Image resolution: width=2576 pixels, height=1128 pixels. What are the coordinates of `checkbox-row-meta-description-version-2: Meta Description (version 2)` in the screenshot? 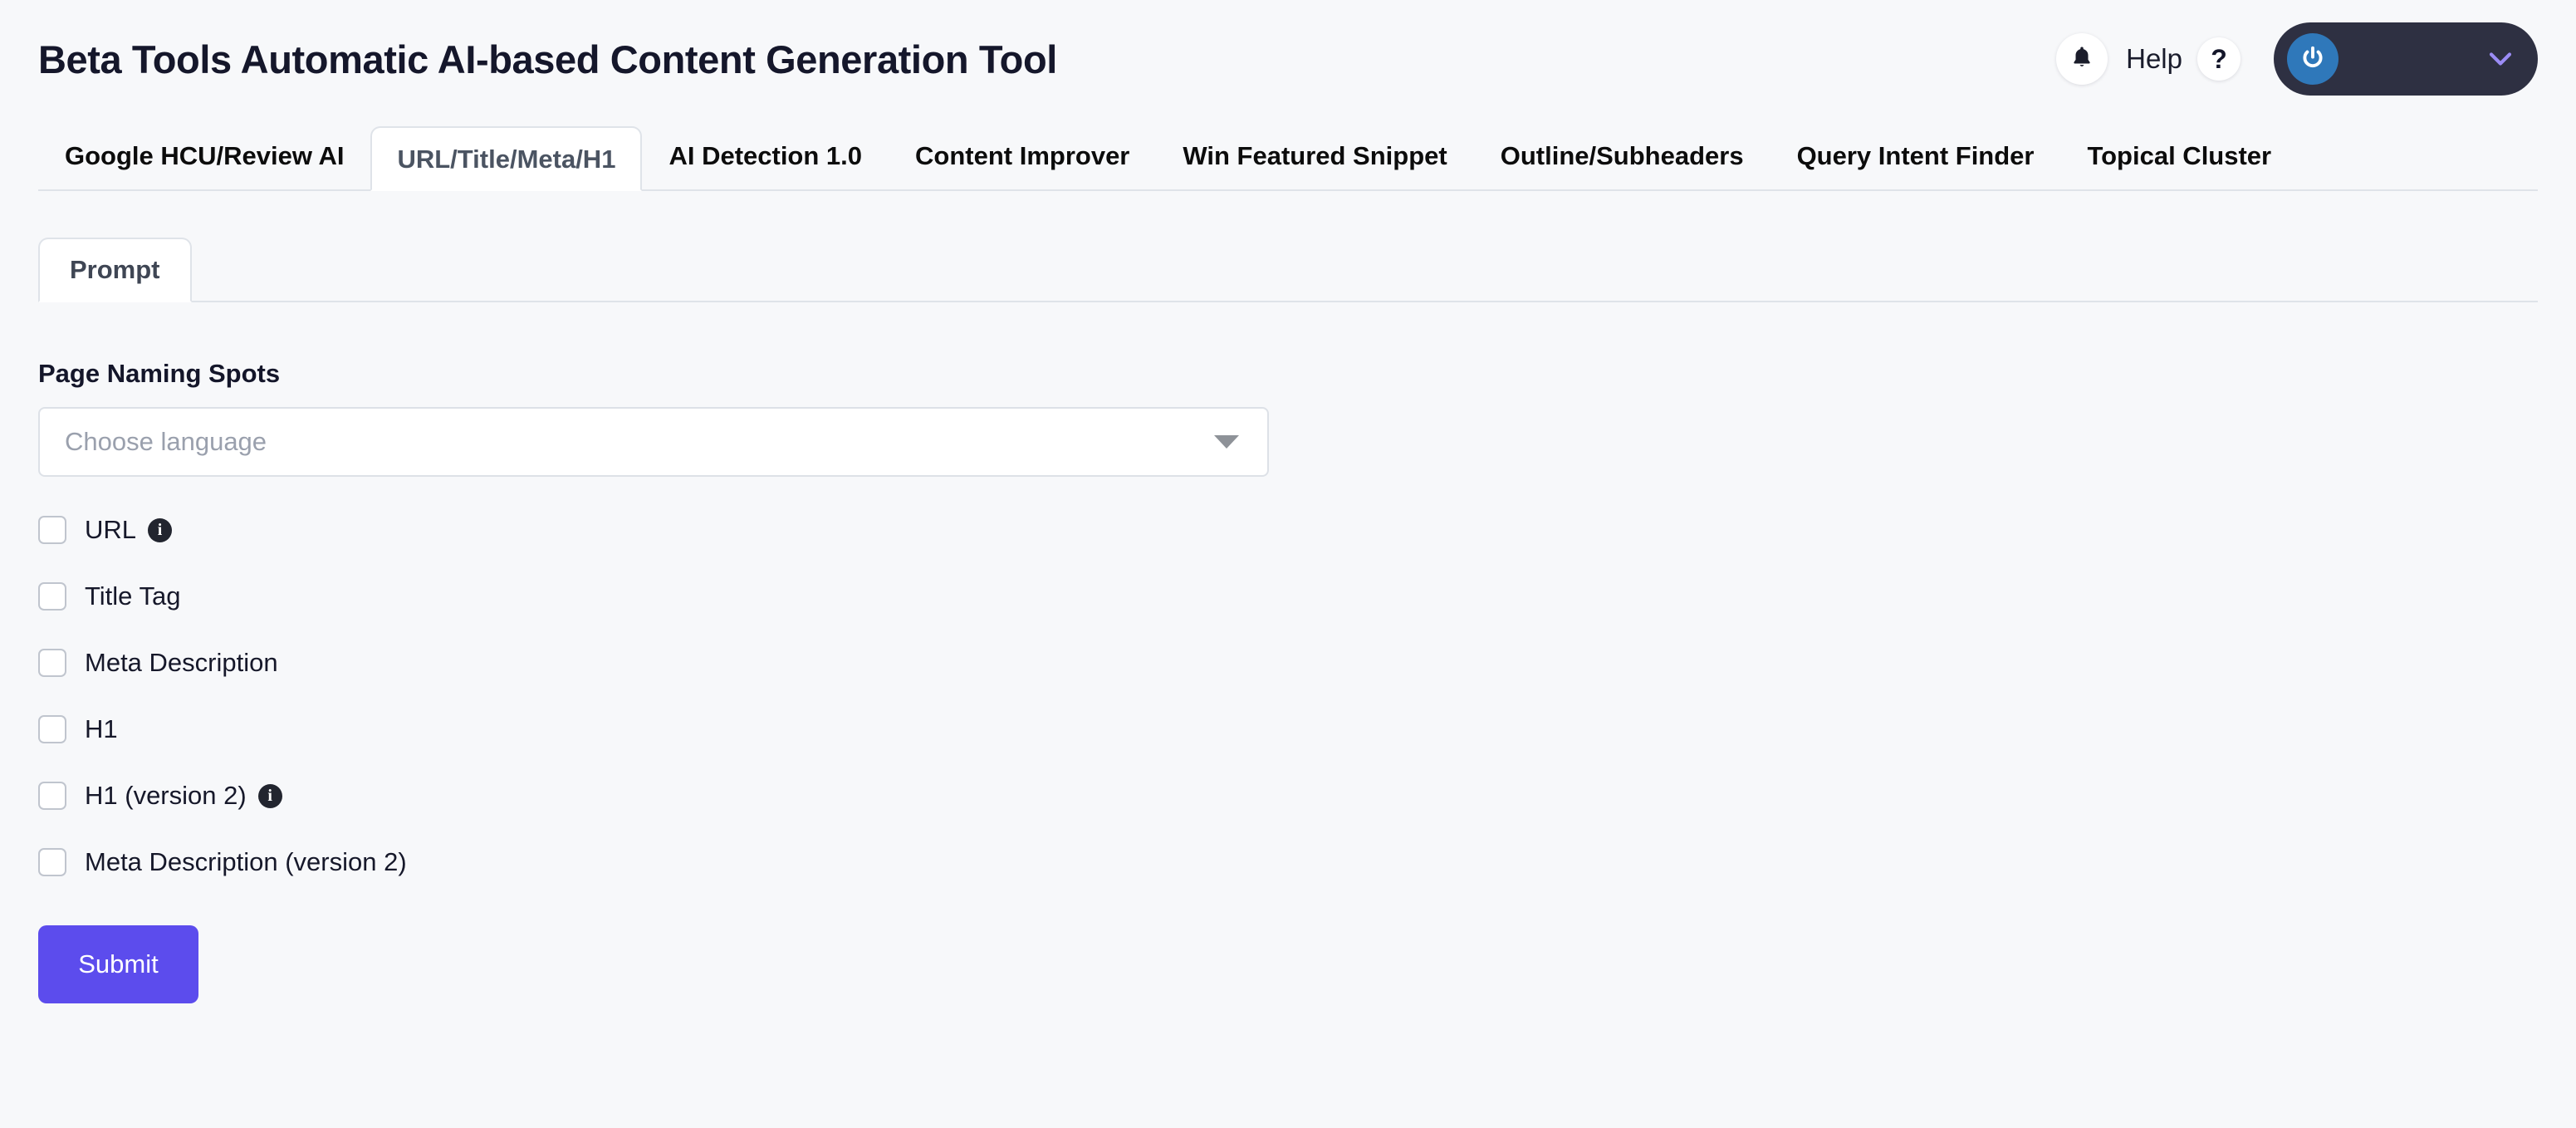 It's located at (1288, 862).